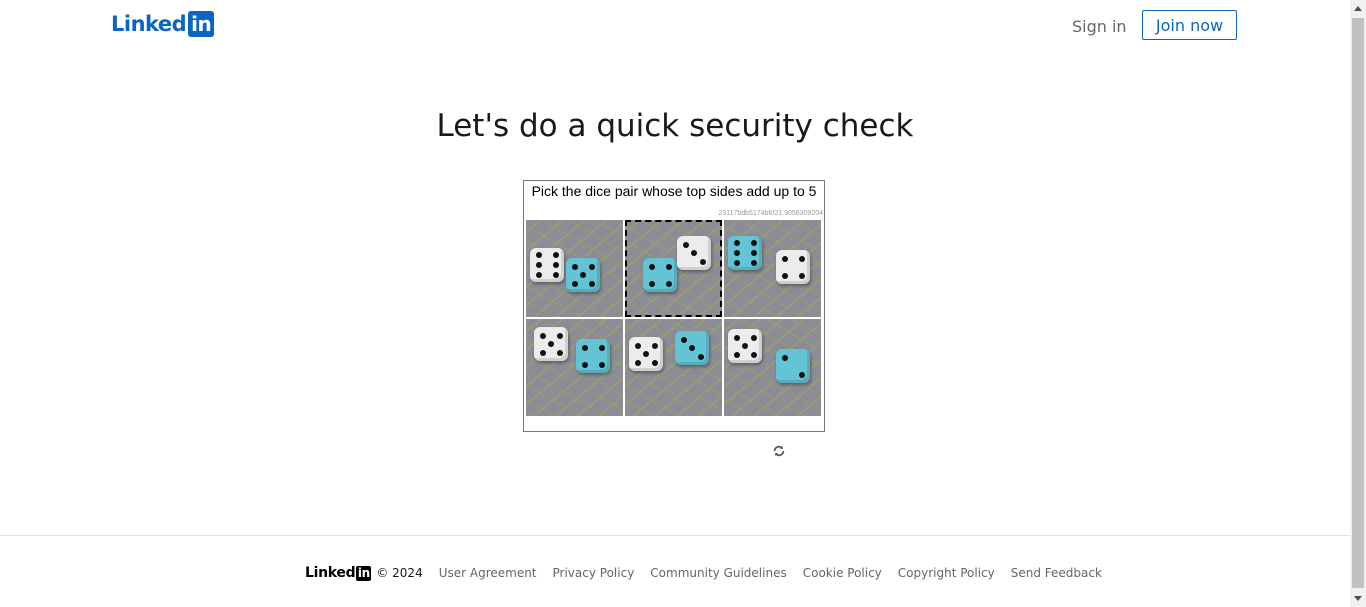  Describe the element at coordinates (946, 573) in the screenshot. I see `footer-link-copyright-policy: Copyright Policy` at that location.